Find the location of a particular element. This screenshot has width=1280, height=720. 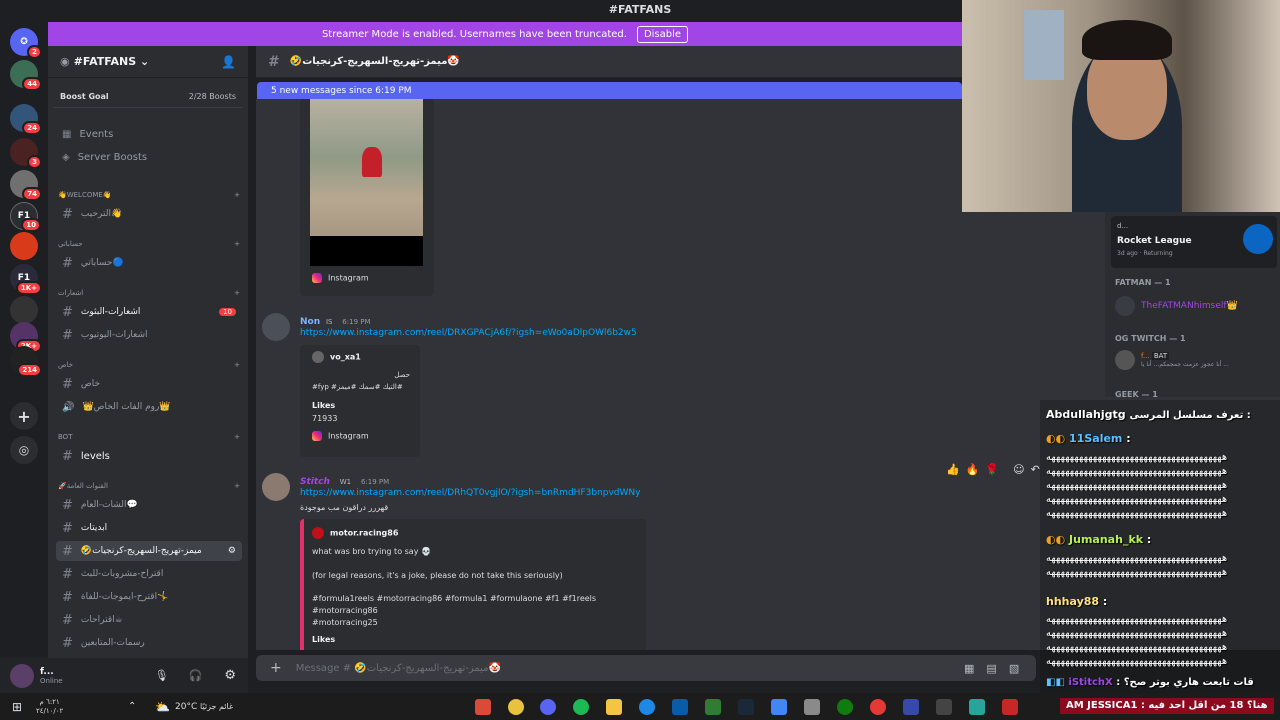

headphones-icon: 🎧 is located at coordinates (196, 675).